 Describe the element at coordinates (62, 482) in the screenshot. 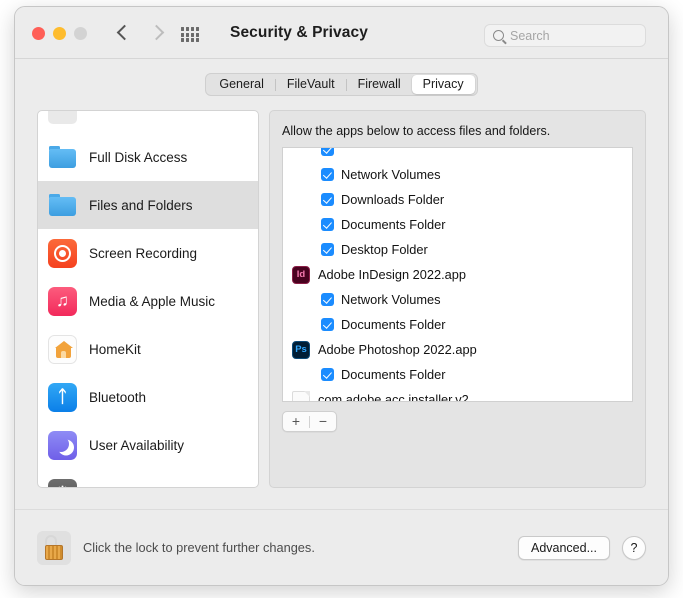

I see `gear-icon: ⚙` at that location.